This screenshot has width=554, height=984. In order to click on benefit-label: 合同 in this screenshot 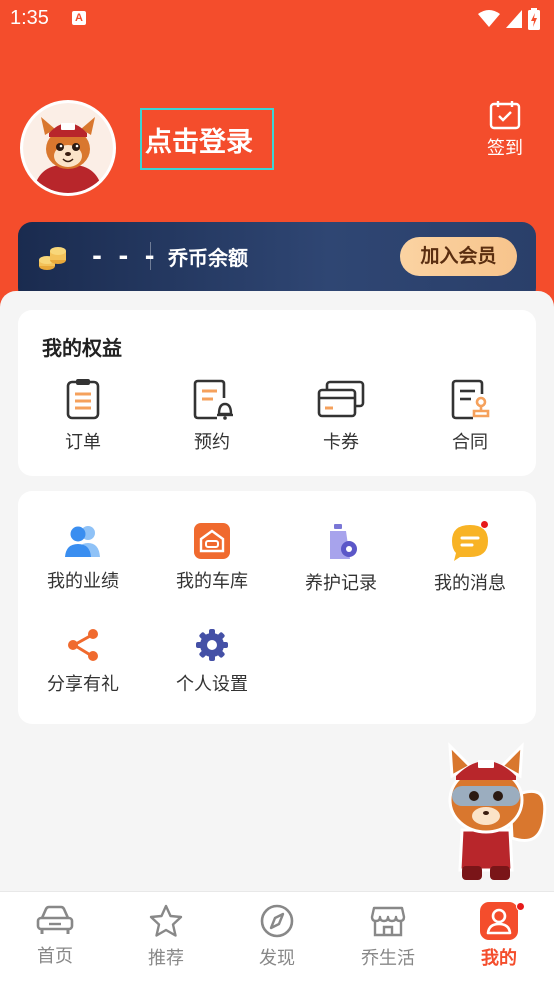, I will do `click(470, 442)`.